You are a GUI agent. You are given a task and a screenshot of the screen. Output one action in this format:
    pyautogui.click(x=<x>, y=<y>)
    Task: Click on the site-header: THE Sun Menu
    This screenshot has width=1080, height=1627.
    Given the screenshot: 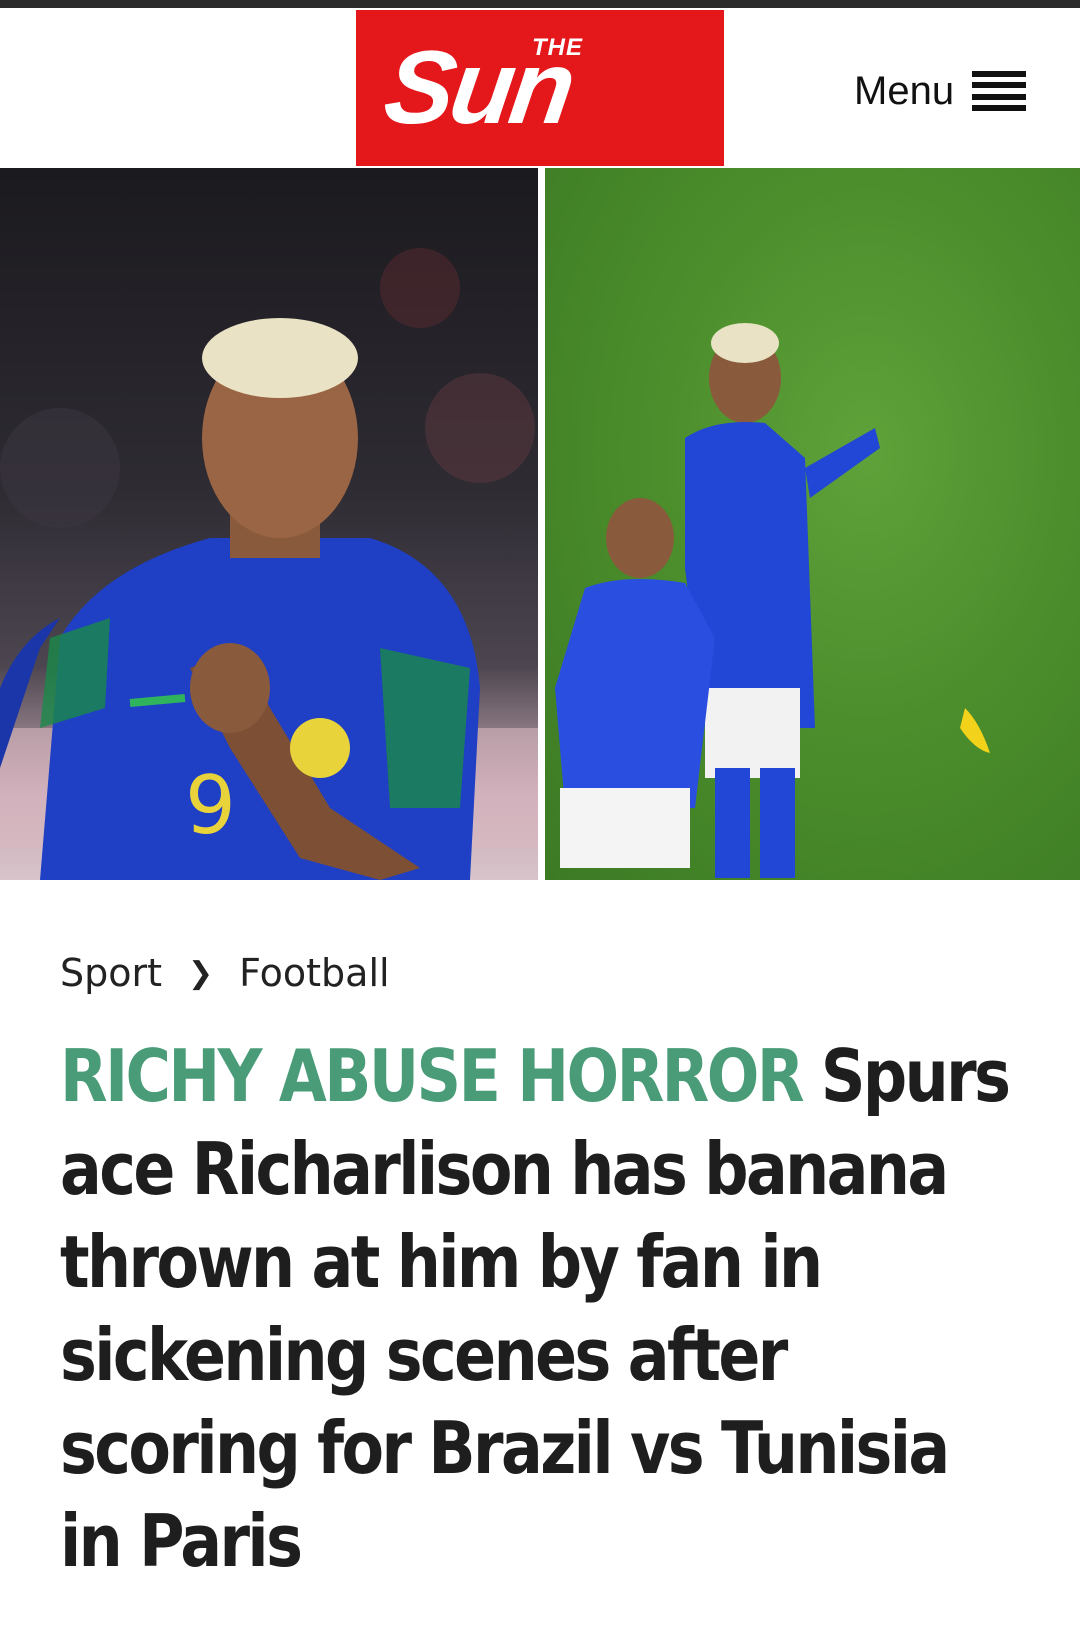 What is the action you would take?
    pyautogui.click(x=540, y=87)
    